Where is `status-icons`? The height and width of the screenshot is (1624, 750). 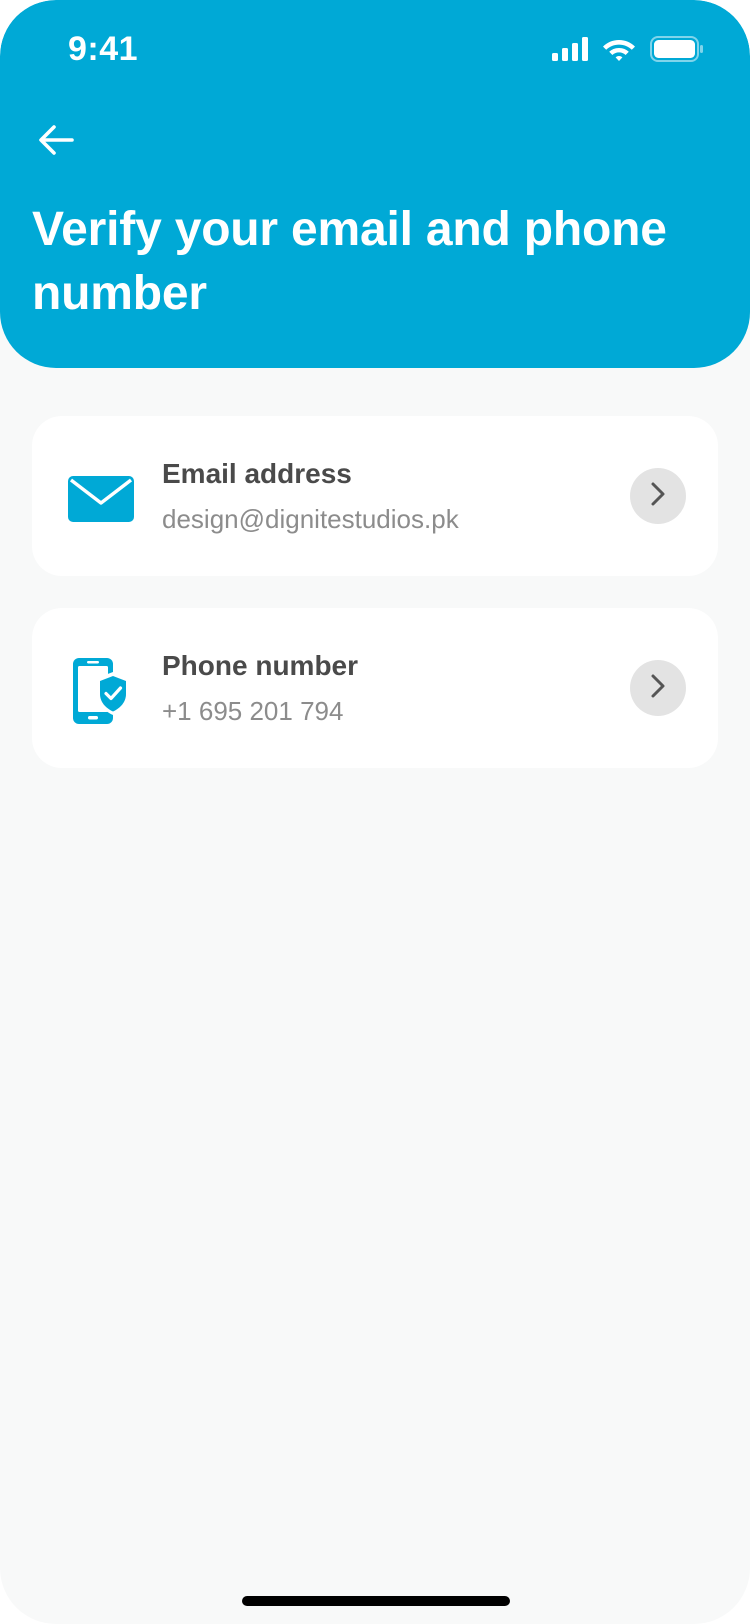
status-icons is located at coordinates (628, 51).